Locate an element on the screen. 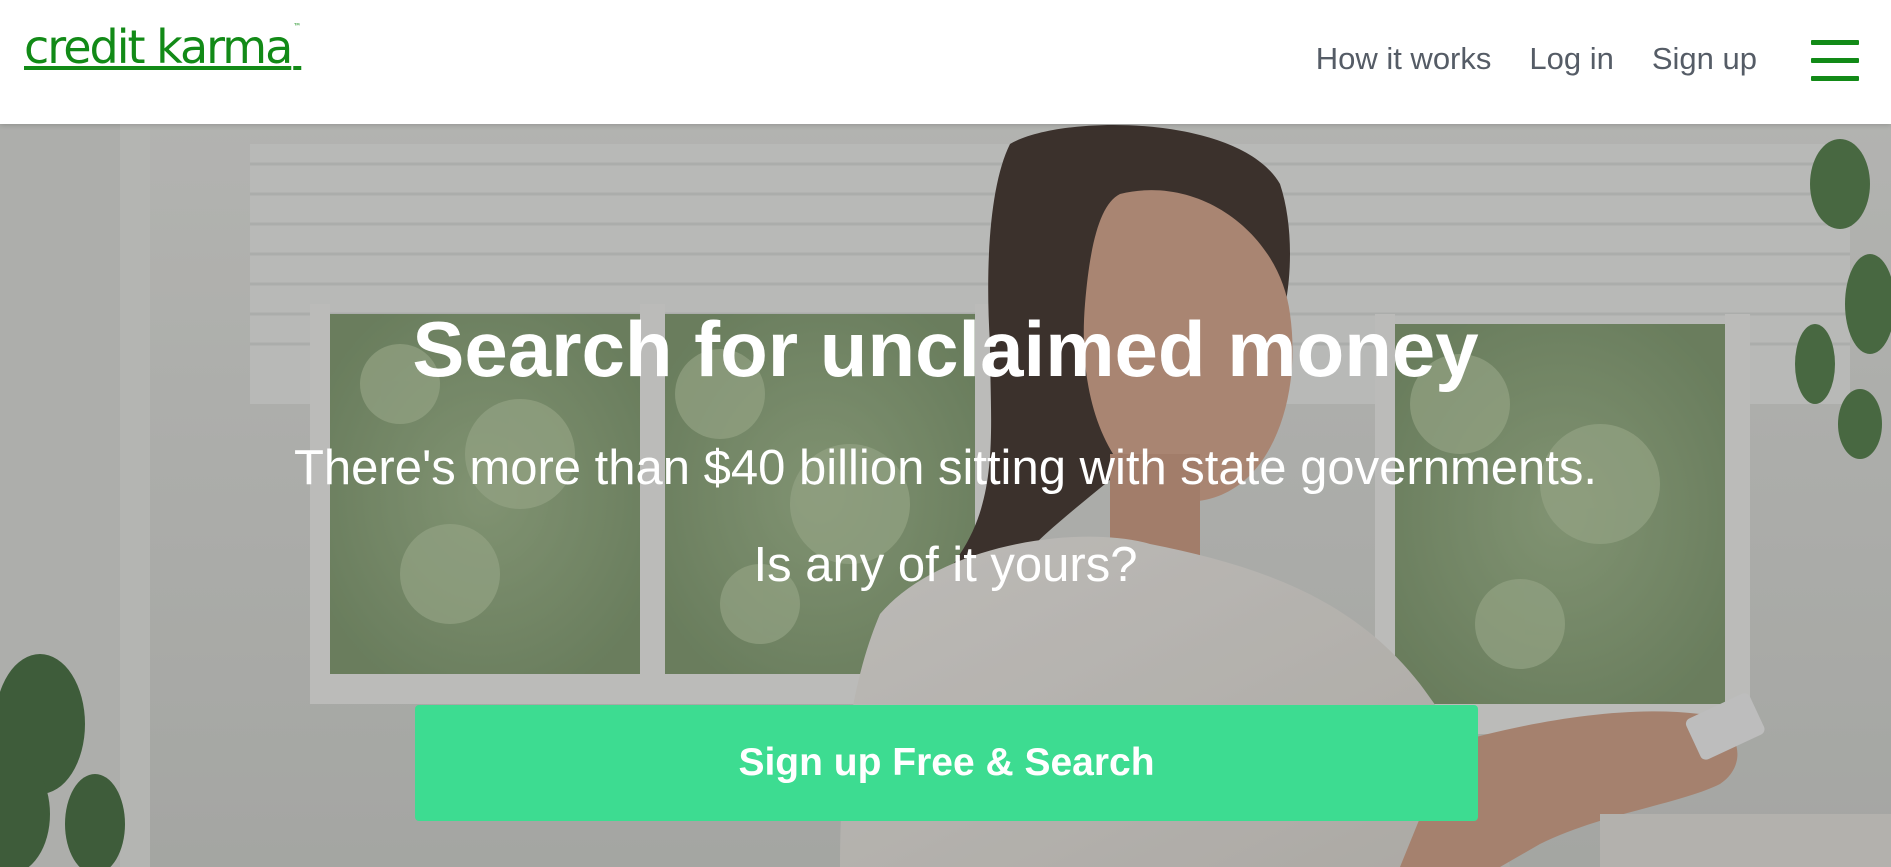 The image size is (1891, 867). logo-trademark: ™ is located at coordinates (297, 26).